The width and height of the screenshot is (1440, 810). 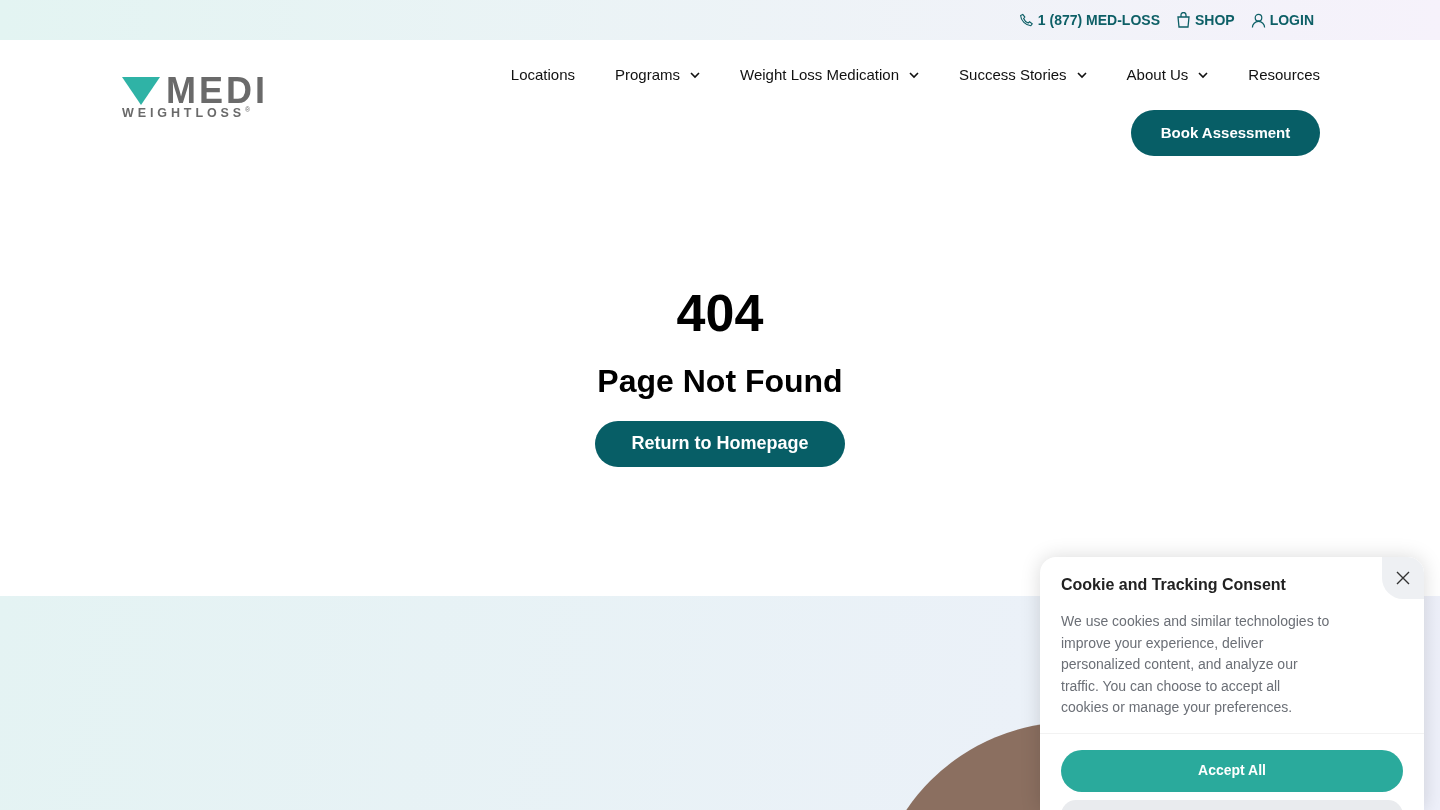 What do you see at coordinates (1183, 20) in the screenshot?
I see `shopping-bag-icon` at bounding box center [1183, 20].